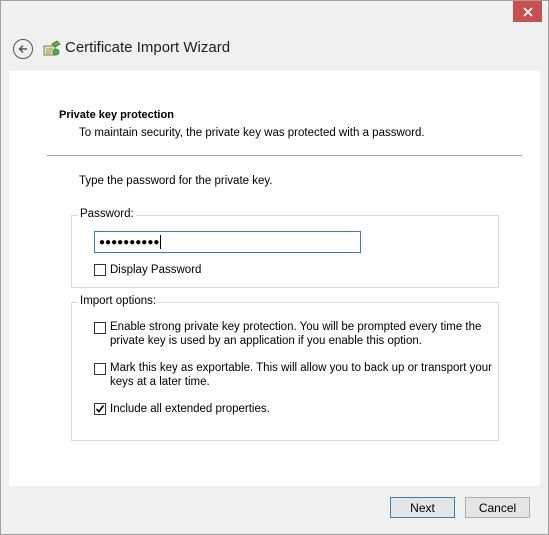 The width and height of the screenshot is (549, 535). What do you see at coordinates (129, 242) in the screenshot?
I see `password-value: ●●●●●●●●●●` at bounding box center [129, 242].